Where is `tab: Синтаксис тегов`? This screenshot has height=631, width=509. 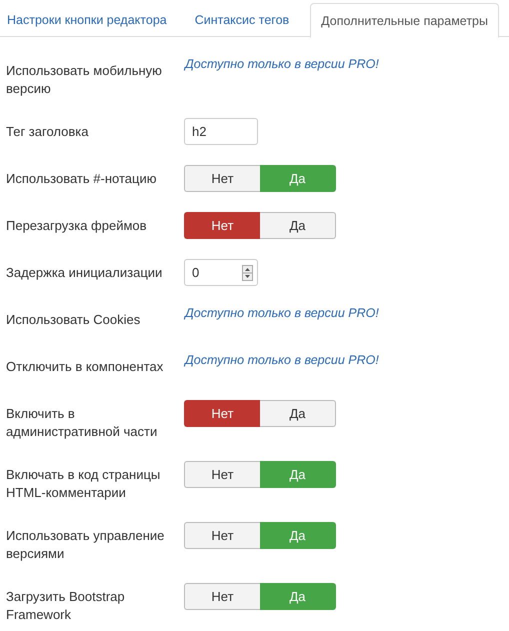 tab: Синтаксис тегов is located at coordinates (242, 20).